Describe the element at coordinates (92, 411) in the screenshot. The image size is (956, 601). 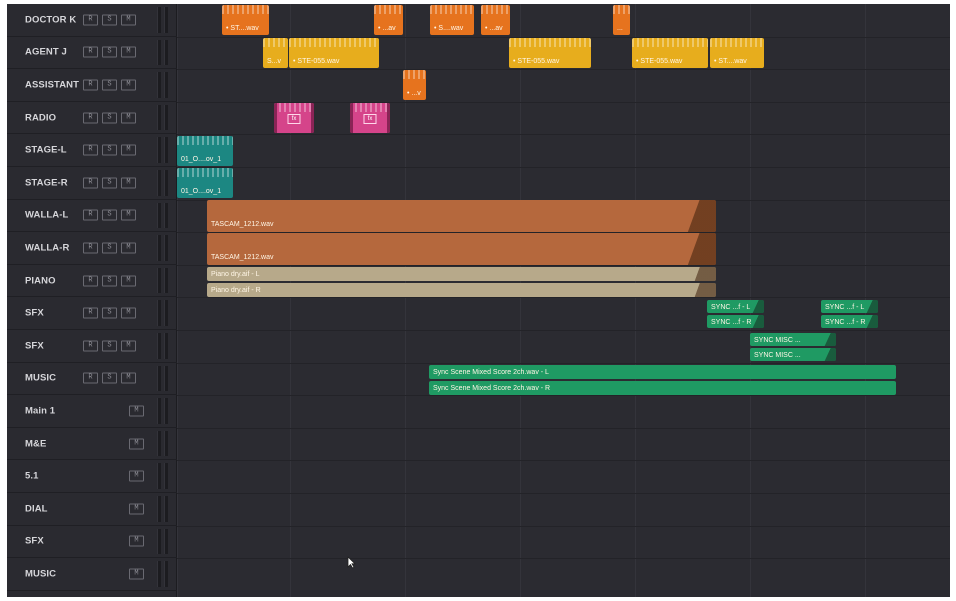
I see `track-header-main-1: Main 1 M` at that location.